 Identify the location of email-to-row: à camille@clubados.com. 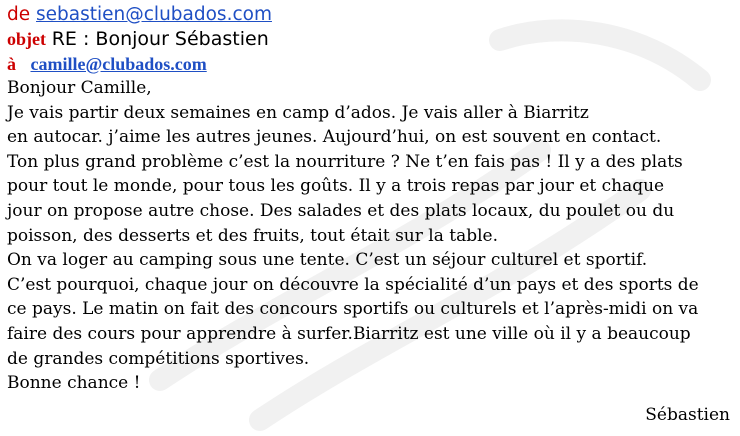
(373, 64).